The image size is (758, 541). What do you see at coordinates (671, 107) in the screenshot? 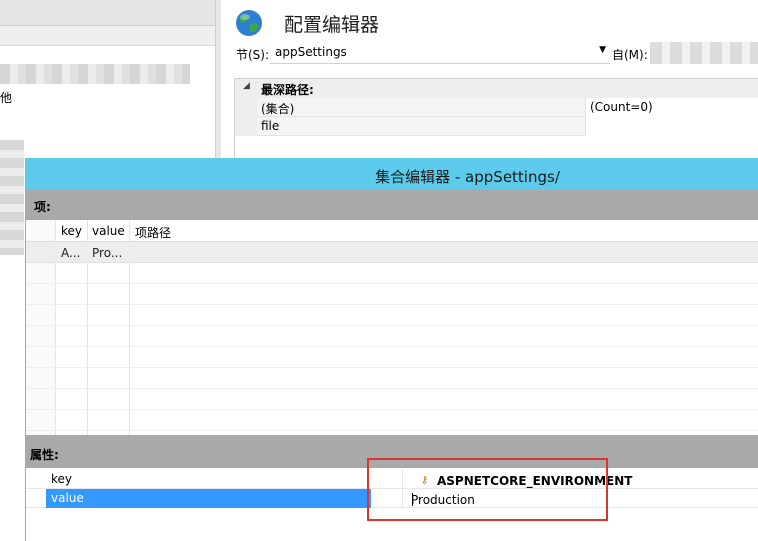
I see `property-value: (Count=0)` at bounding box center [671, 107].